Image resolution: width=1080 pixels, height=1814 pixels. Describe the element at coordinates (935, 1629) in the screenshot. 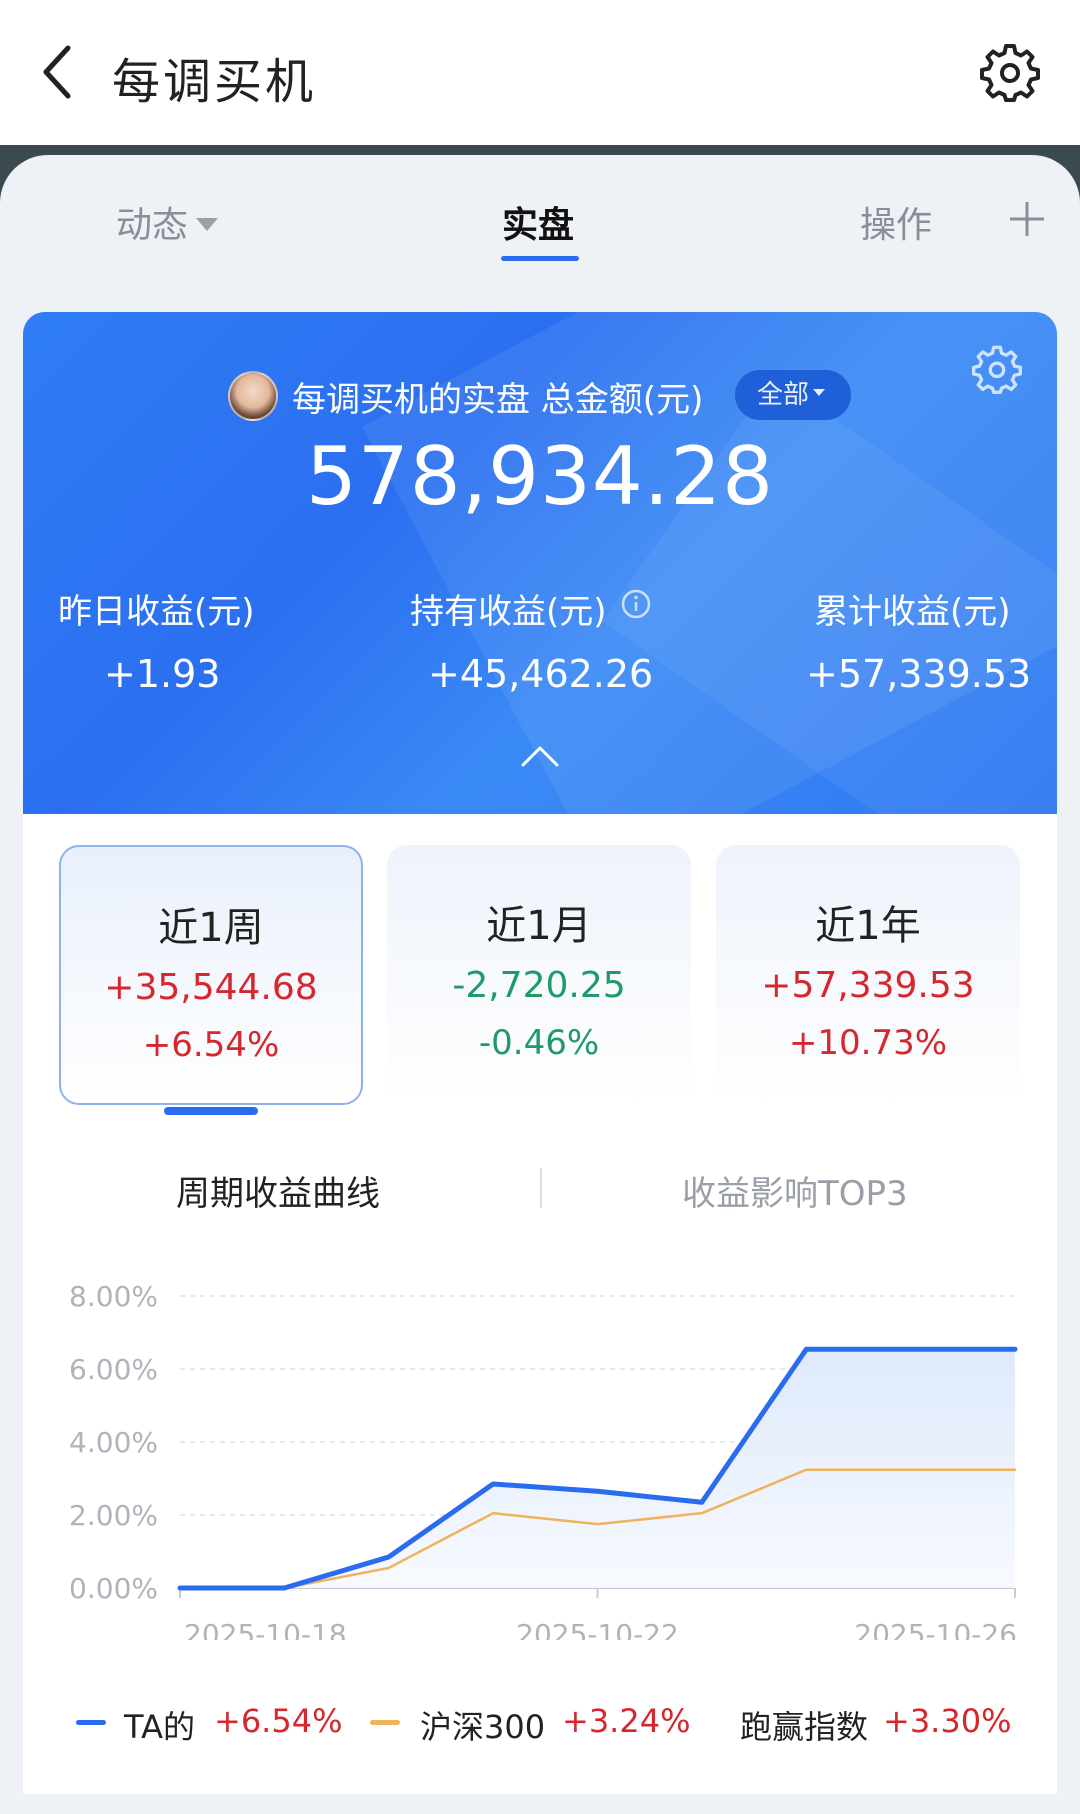

I see `x-tick-label: 2025-10-26` at that location.